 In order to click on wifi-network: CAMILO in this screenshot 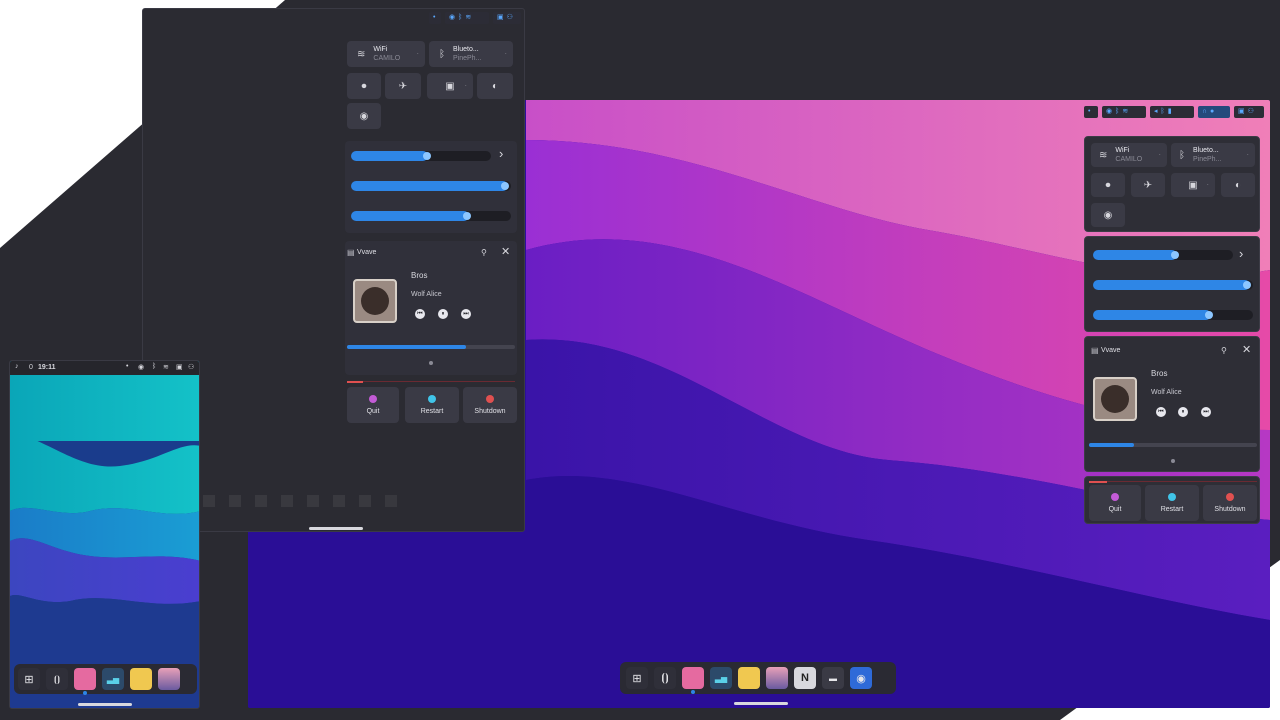, I will do `click(387, 58)`.